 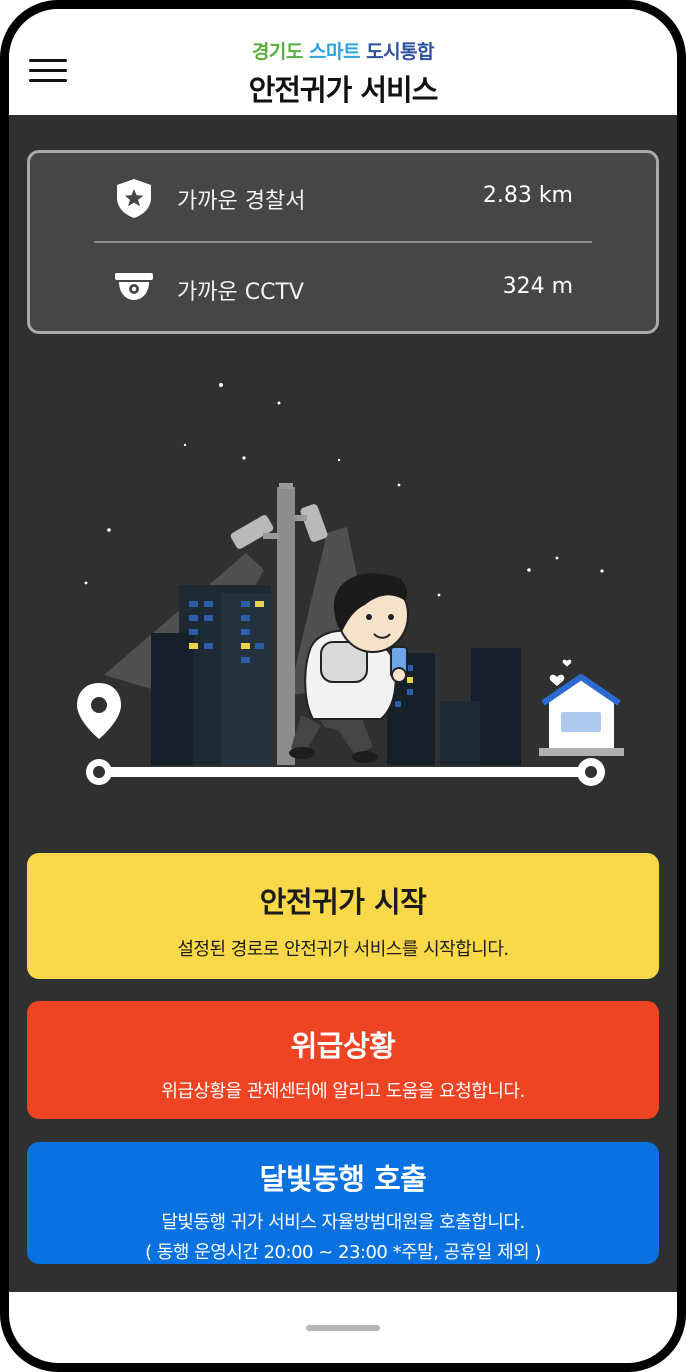 I want to click on subtitle-part-2: 스마트, so click(x=334, y=52).